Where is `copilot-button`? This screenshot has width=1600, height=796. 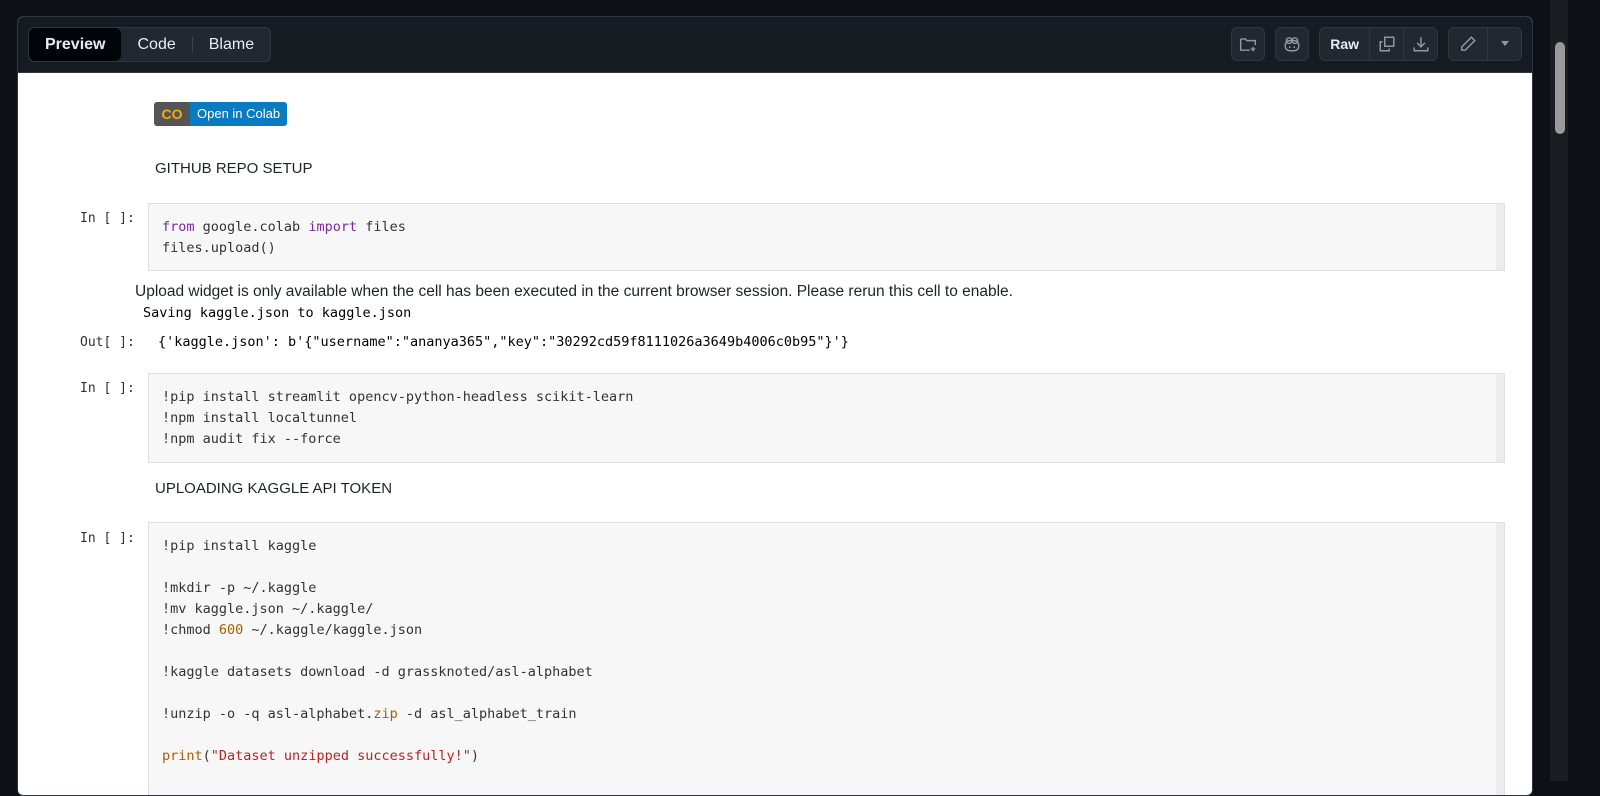 copilot-button is located at coordinates (1292, 44).